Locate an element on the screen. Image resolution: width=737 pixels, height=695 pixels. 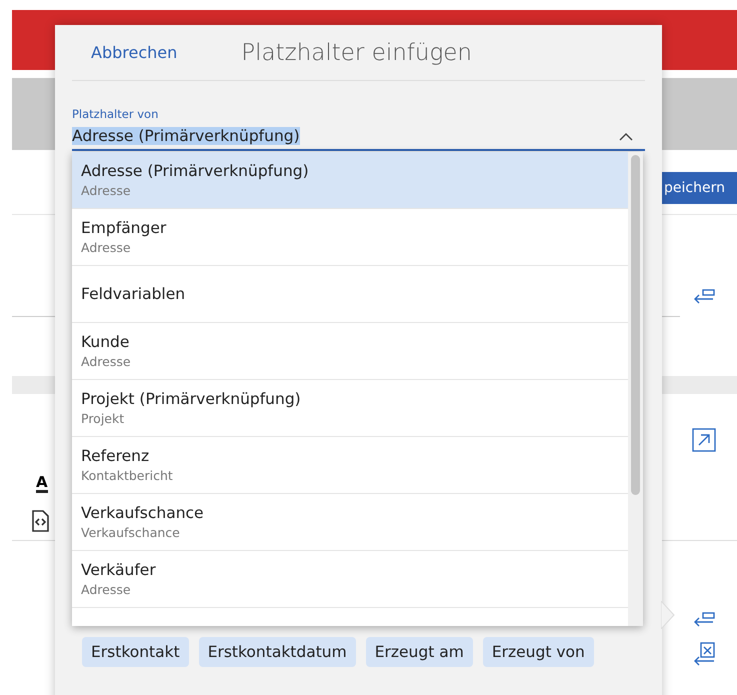
field-label: Platzhalter von is located at coordinates (116, 114).